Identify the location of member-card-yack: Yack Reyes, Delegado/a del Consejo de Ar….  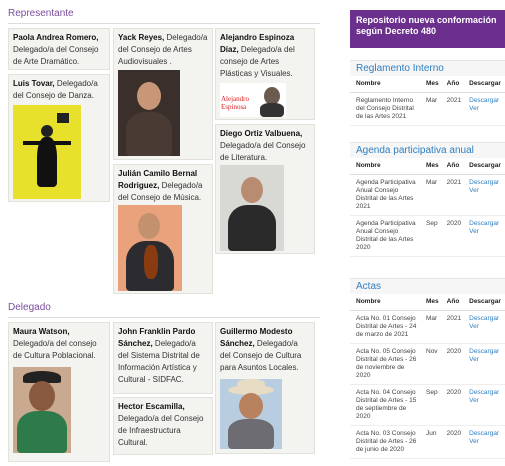
(163, 94).